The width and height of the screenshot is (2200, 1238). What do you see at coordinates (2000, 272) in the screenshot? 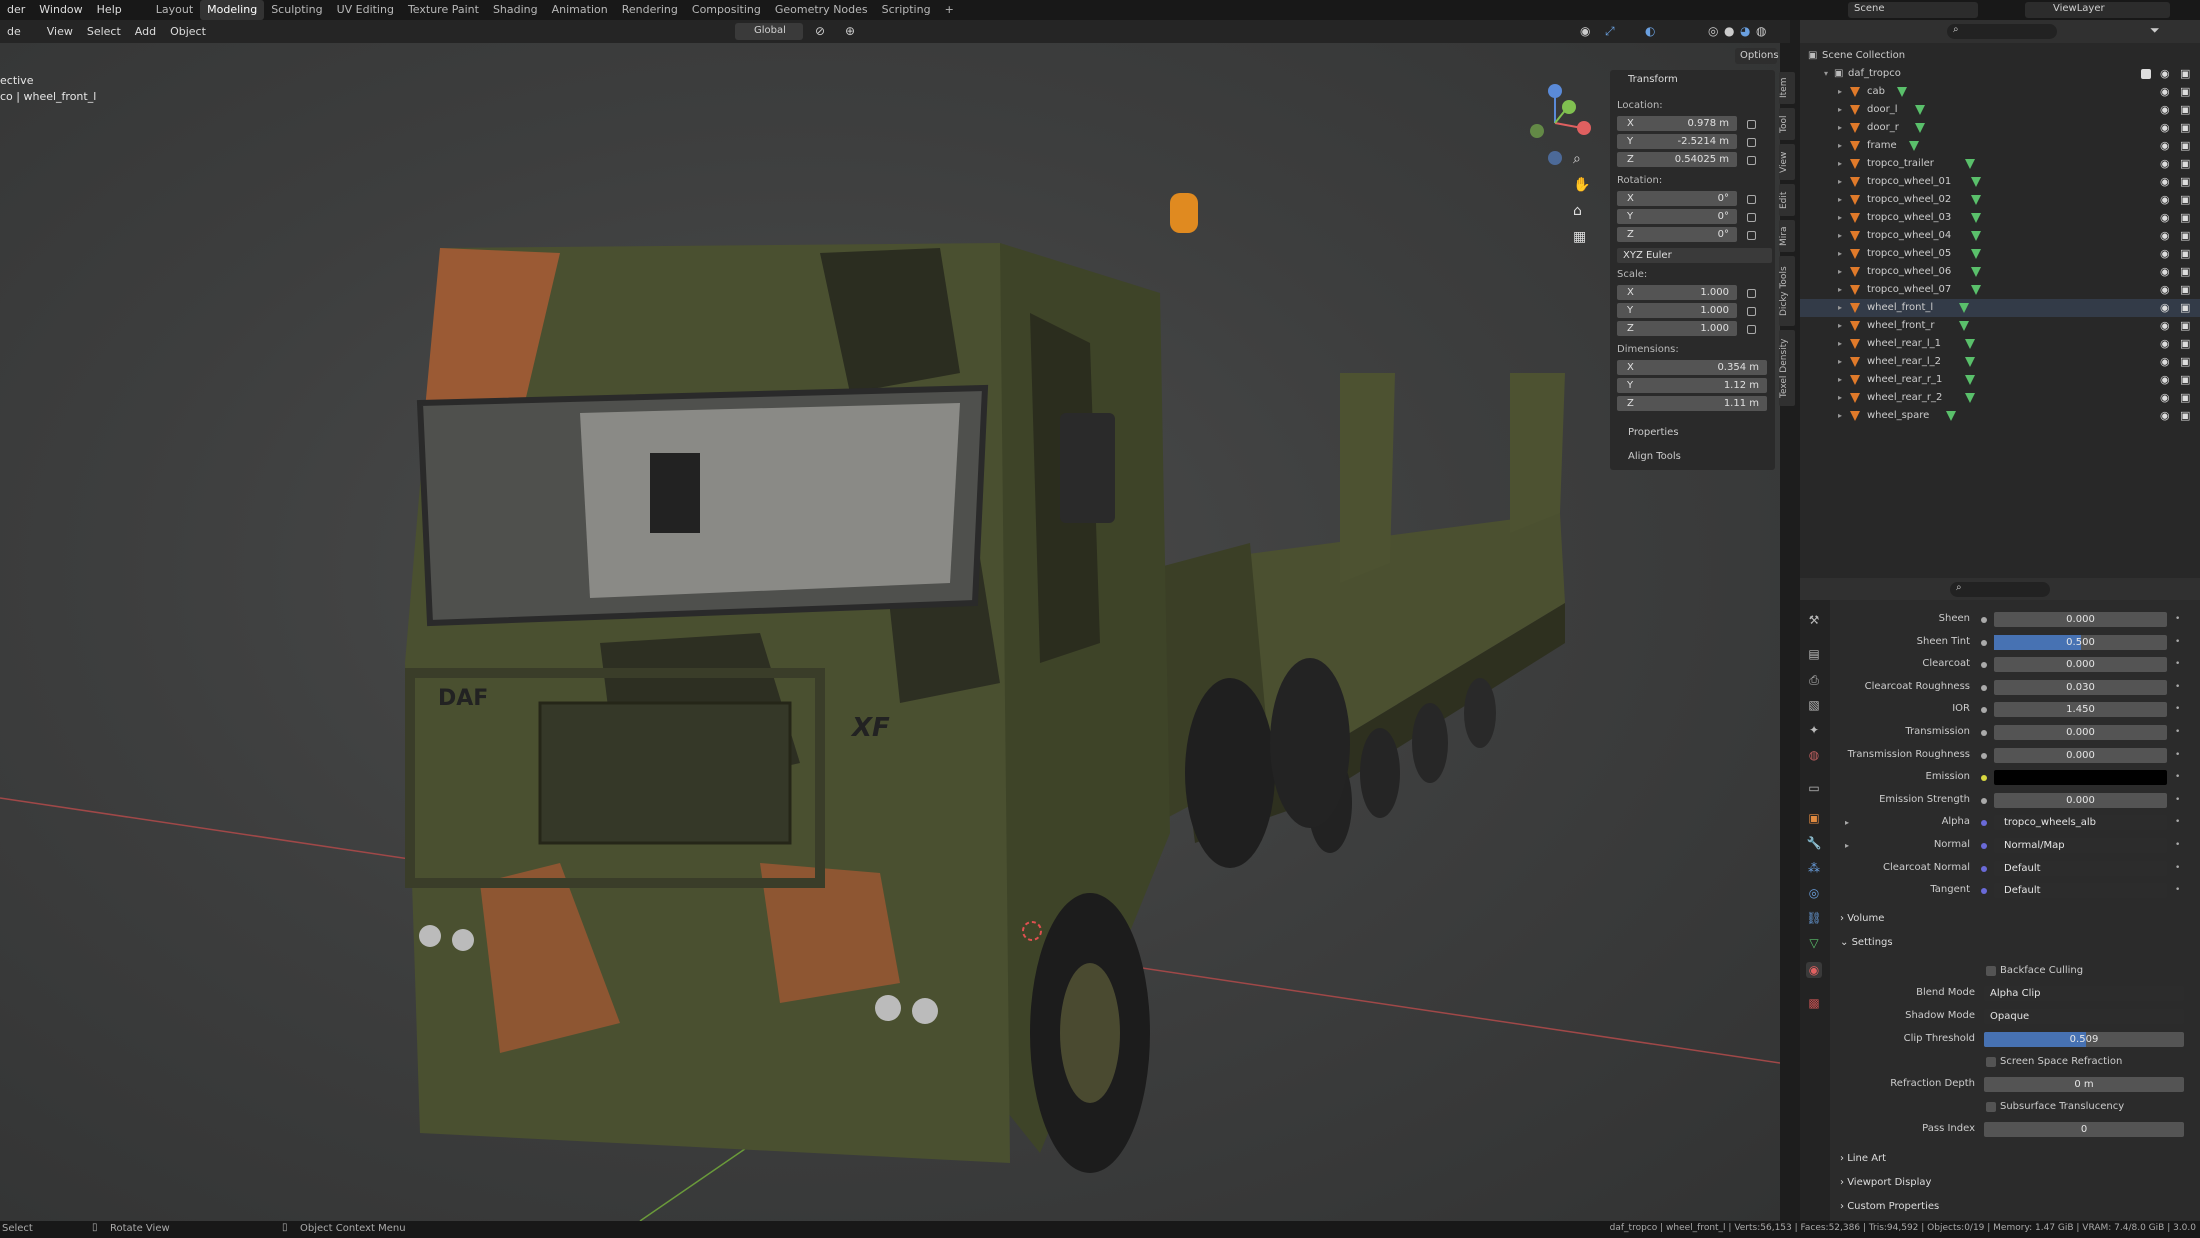
I see `outliner-item: ▸ tropco_wheel_06 ◉ ▣` at bounding box center [2000, 272].